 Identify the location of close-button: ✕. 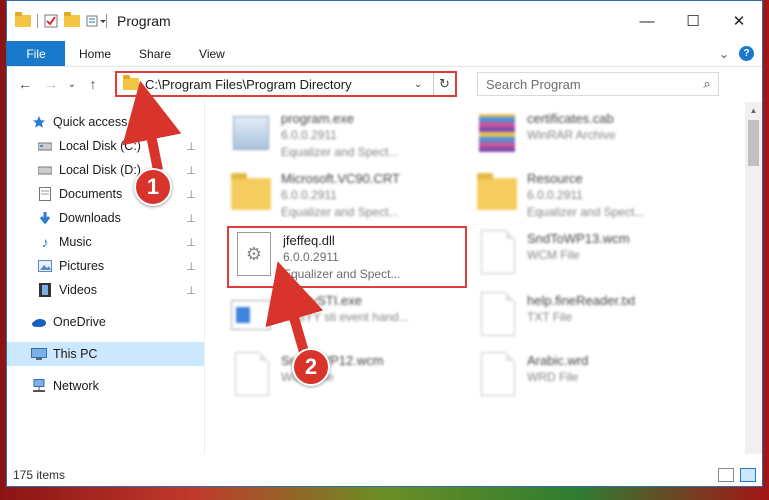
(739, 21).